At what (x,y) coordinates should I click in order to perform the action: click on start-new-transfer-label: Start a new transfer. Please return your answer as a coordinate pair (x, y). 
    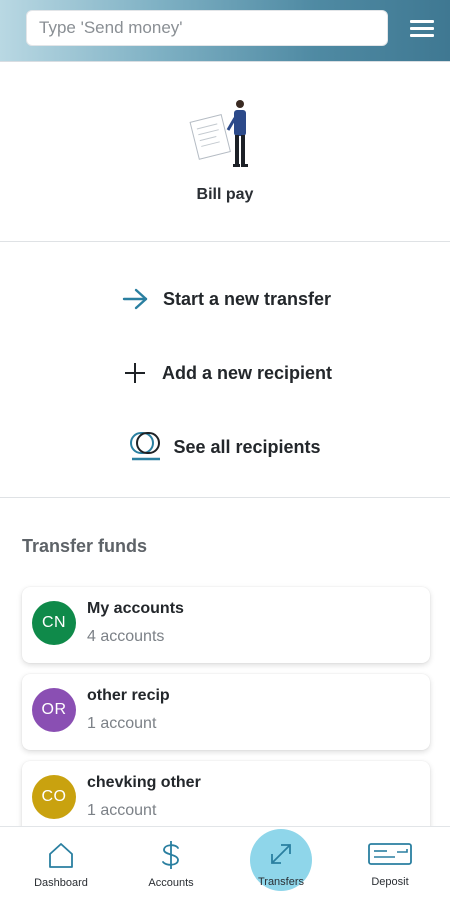
    Looking at the image, I should click on (247, 298).